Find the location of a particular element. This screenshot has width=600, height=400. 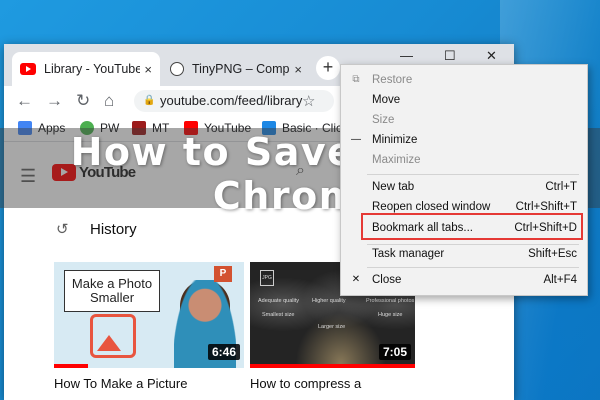

menu-item-label: Move is located at coordinates (386, 100).